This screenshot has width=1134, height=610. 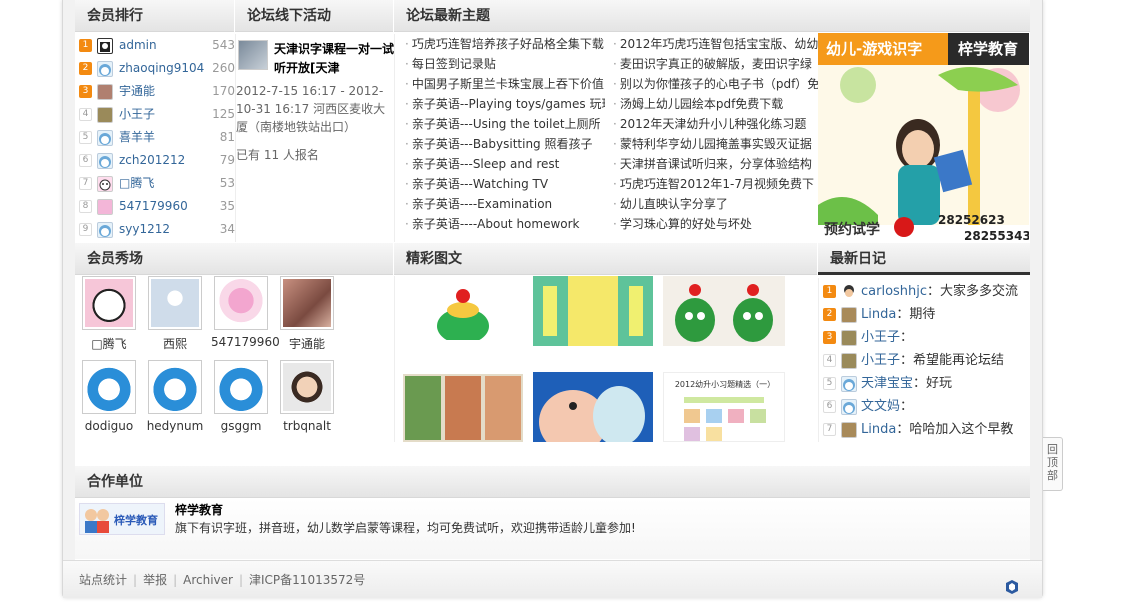 I want to click on member-show-item: 西熙, so click(x=175, y=314).